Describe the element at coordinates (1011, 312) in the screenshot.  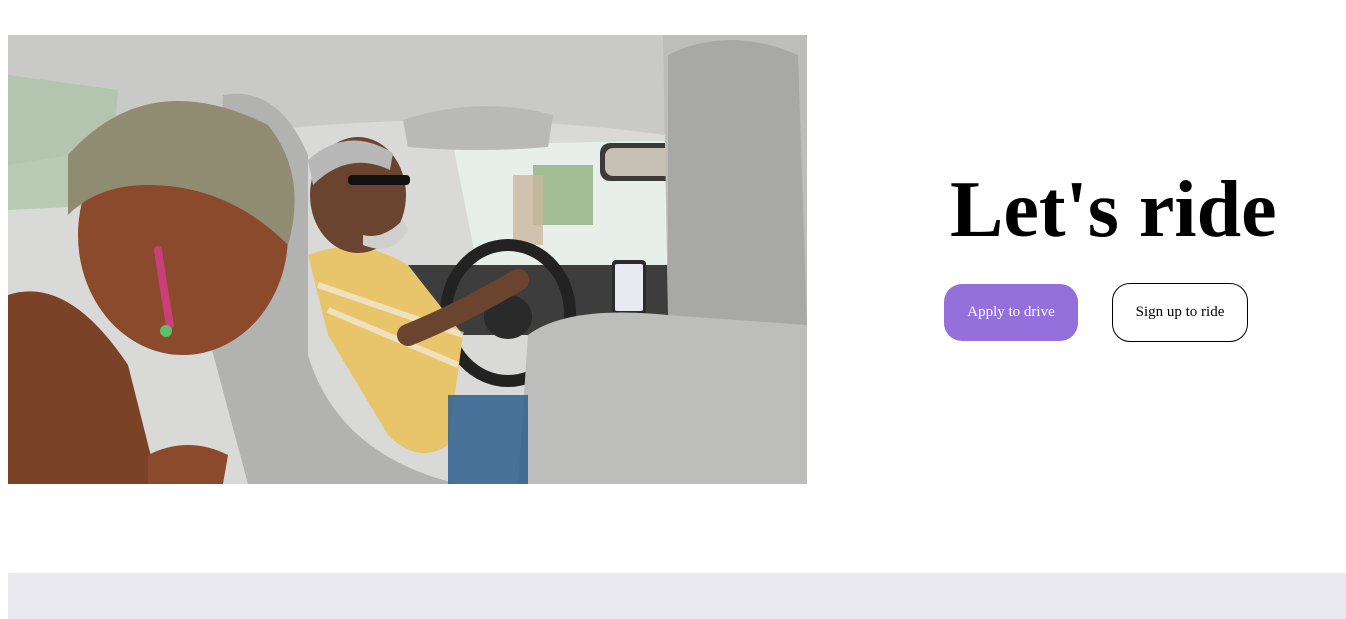
I see `apply-to-drive-button: Apply to drive` at that location.